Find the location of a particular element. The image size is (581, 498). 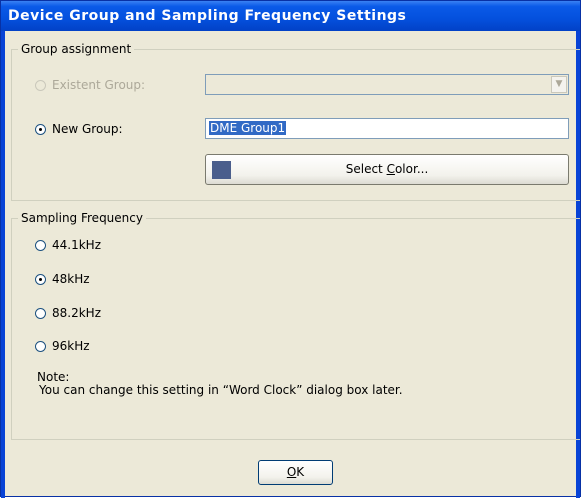

freq-option-48: 48kHz is located at coordinates (62, 279).